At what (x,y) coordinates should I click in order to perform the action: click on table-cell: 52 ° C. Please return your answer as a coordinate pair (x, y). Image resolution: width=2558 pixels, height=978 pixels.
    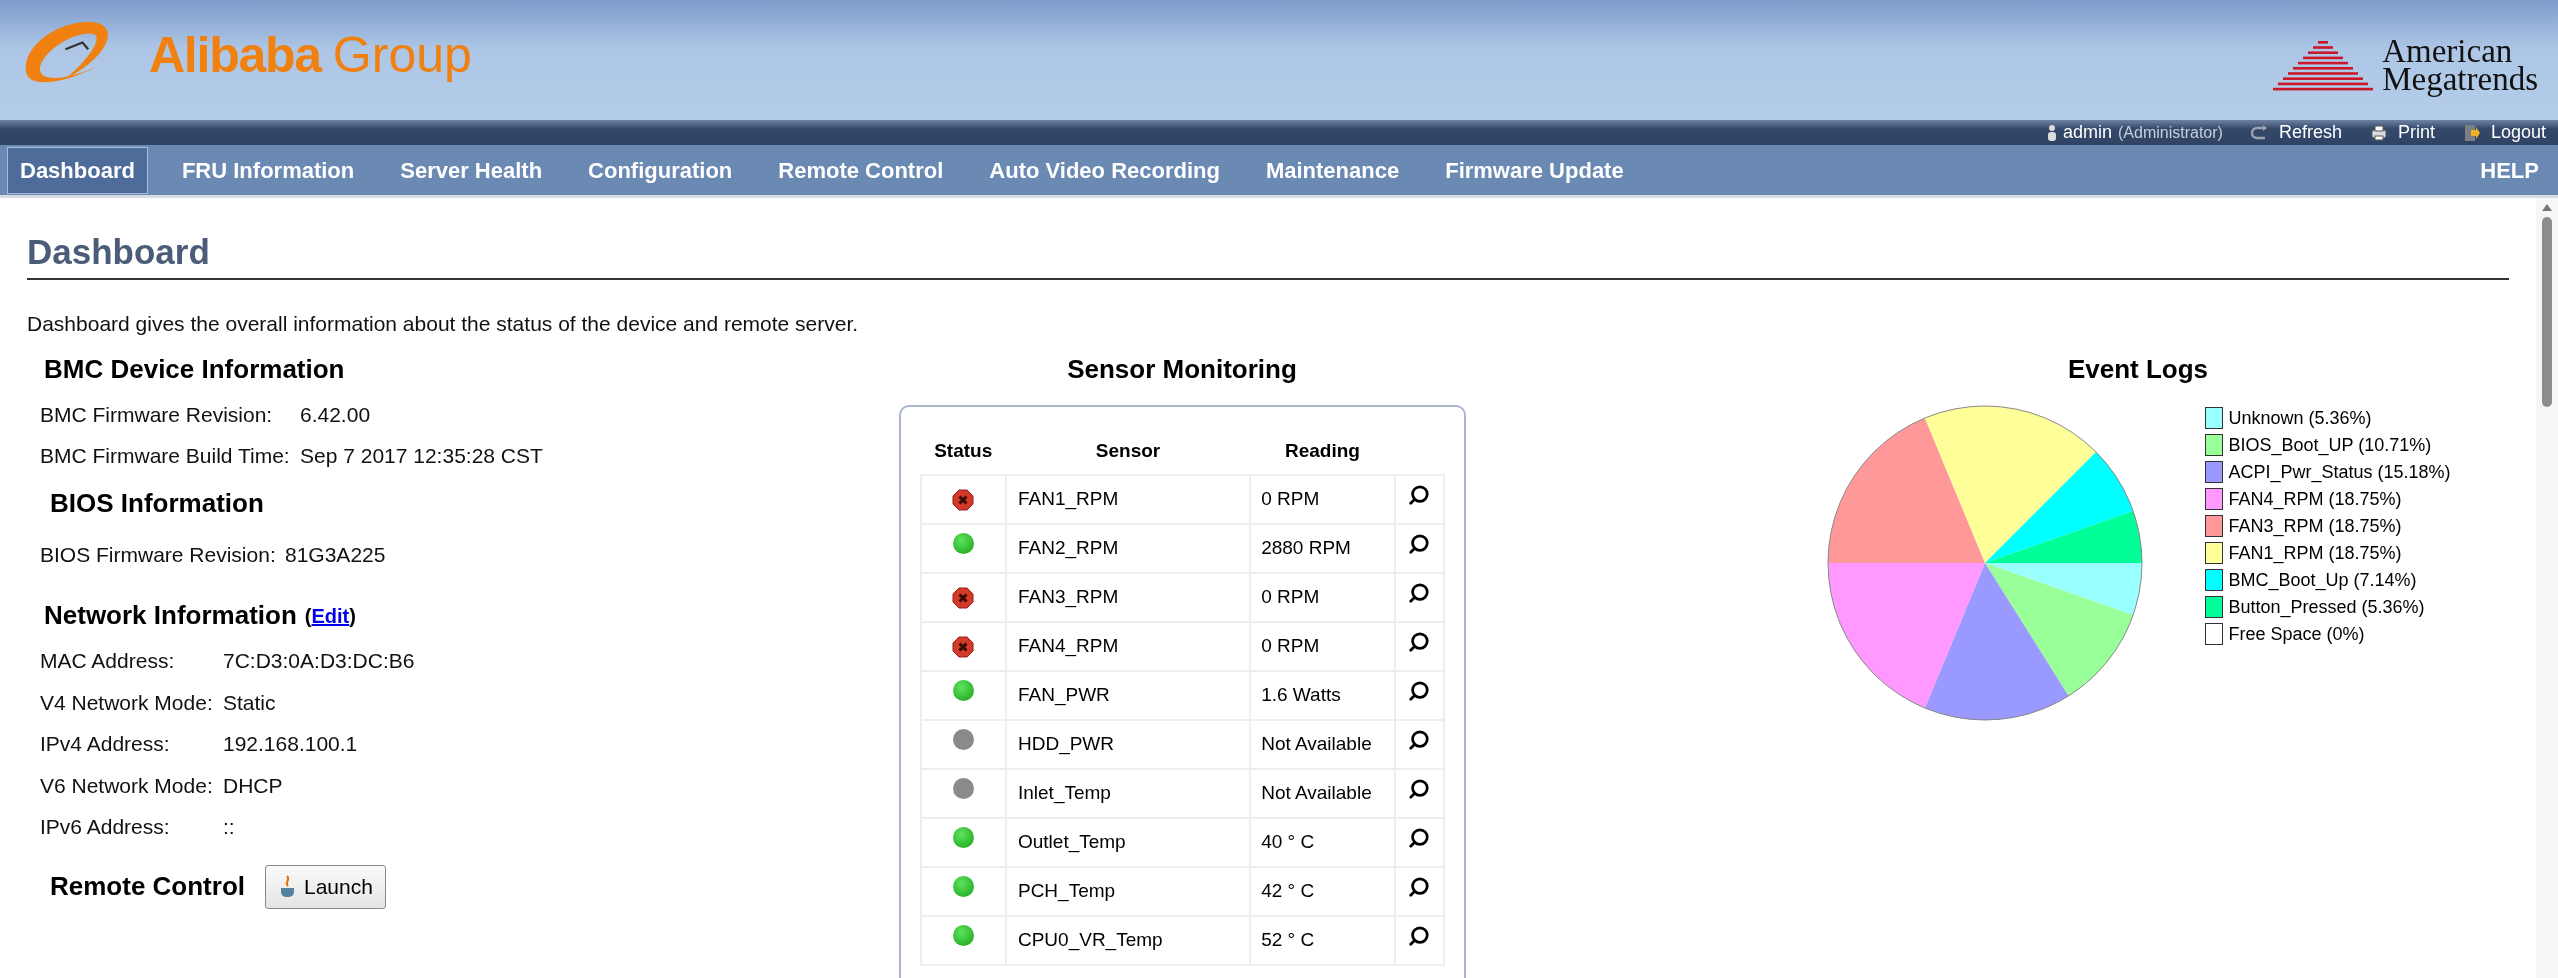
    Looking at the image, I should click on (1322, 940).